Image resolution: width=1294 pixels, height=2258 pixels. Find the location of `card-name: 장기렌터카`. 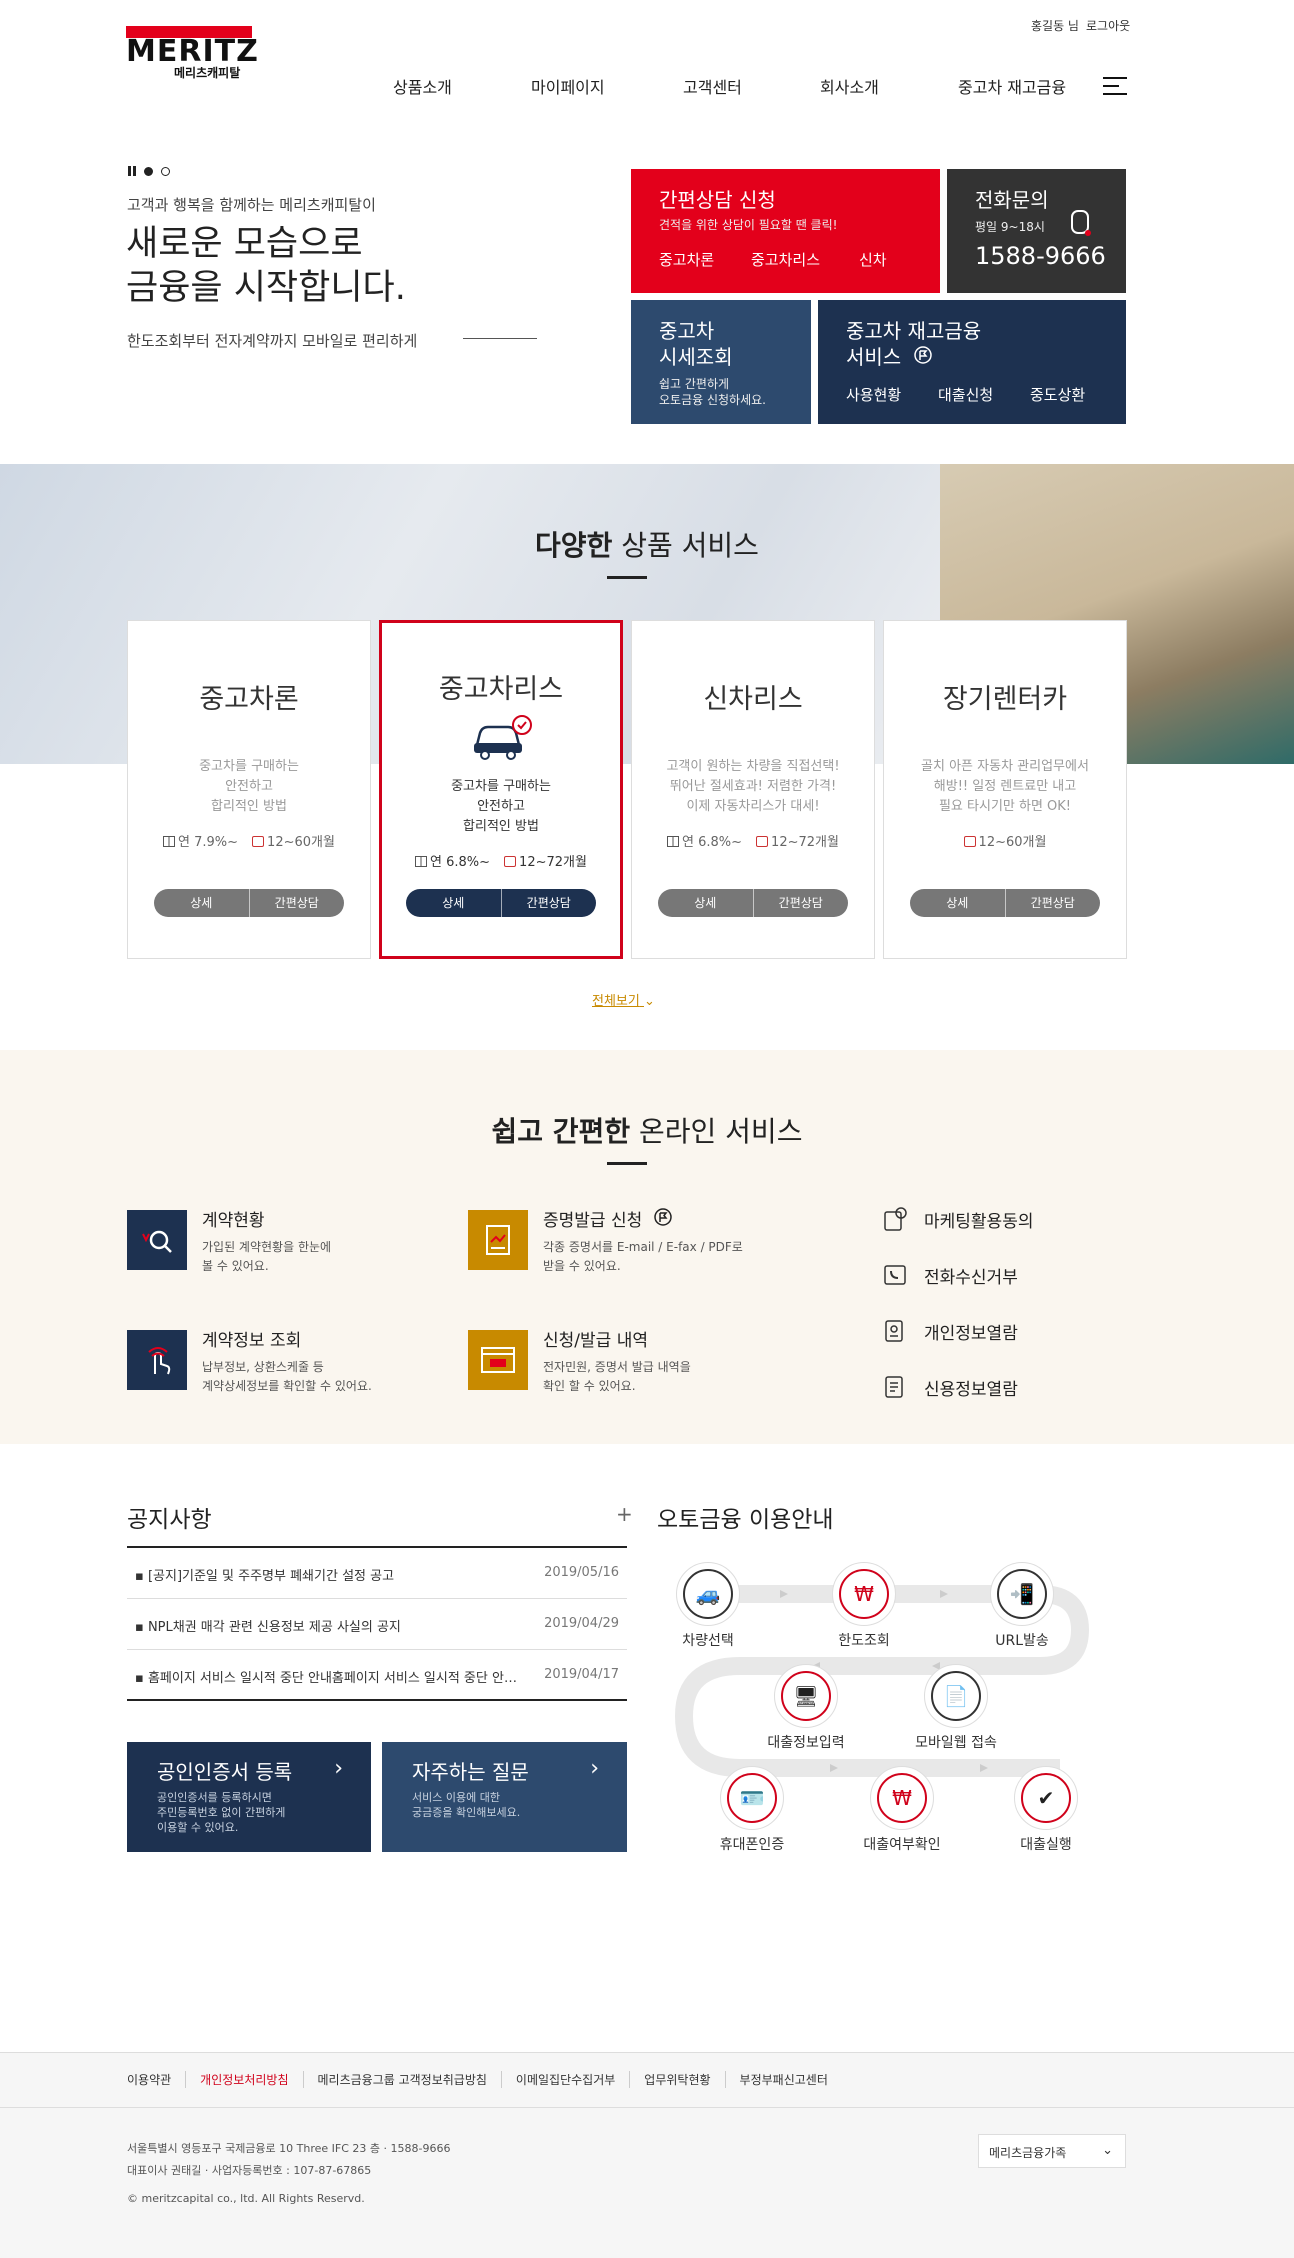

card-name: 장기렌터카 is located at coordinates (1005, 699).